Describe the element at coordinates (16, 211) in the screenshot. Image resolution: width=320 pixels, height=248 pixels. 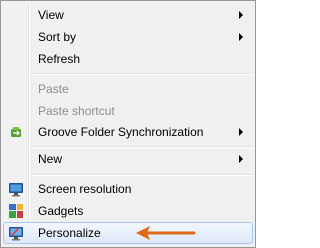
I see `gadgets-icon` at that location.